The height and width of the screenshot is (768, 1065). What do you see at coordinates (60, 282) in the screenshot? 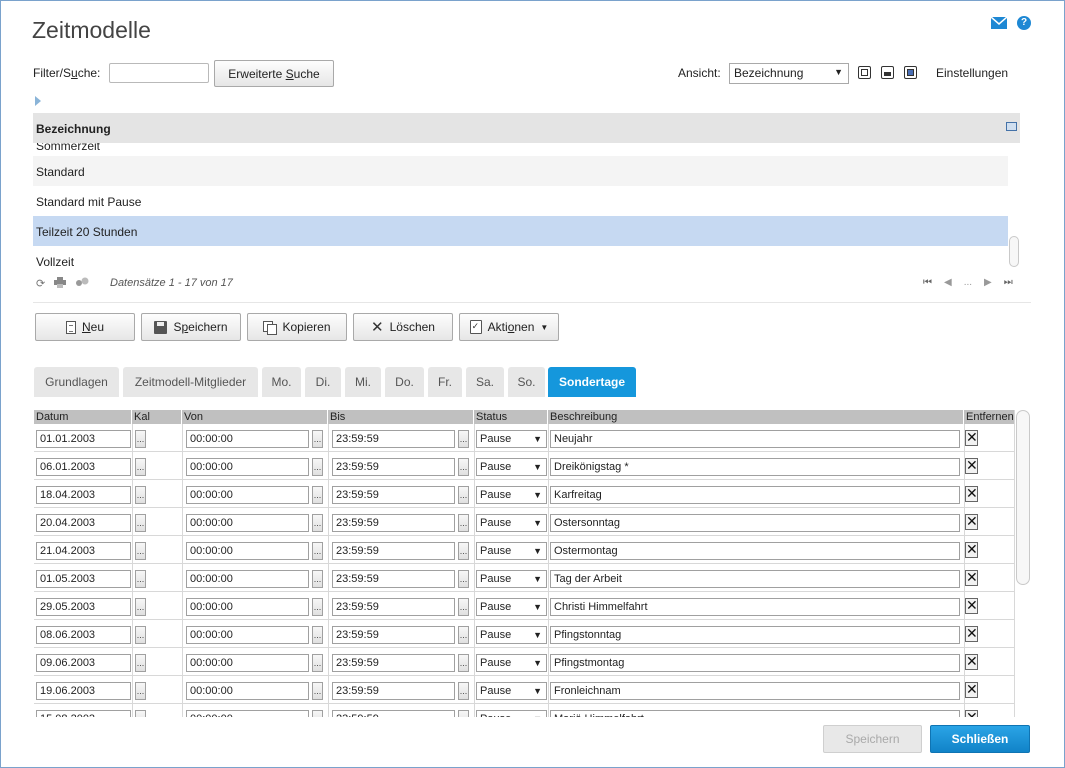
I see `print-icon` at bounding box center [60, 282].